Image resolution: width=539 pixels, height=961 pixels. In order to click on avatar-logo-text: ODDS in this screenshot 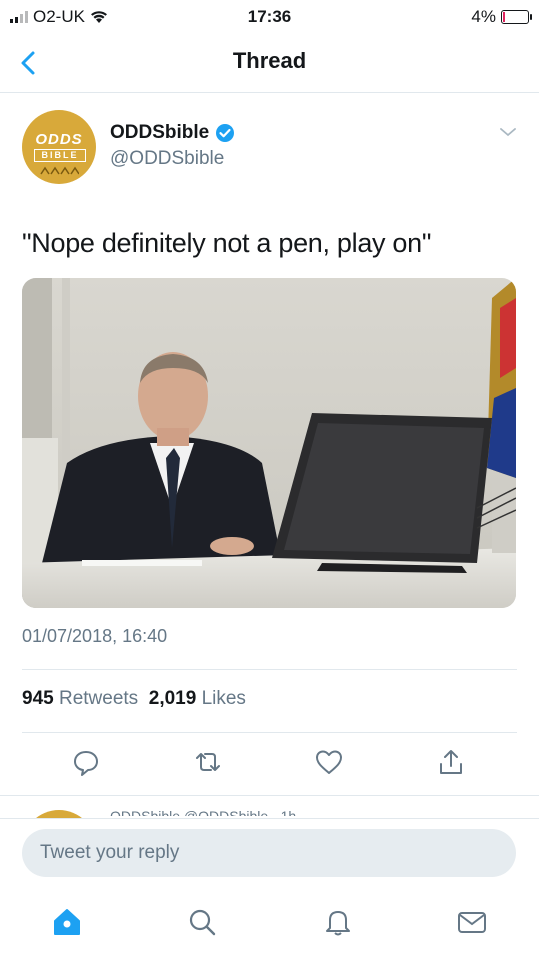, I will do `click(59, 139)`.